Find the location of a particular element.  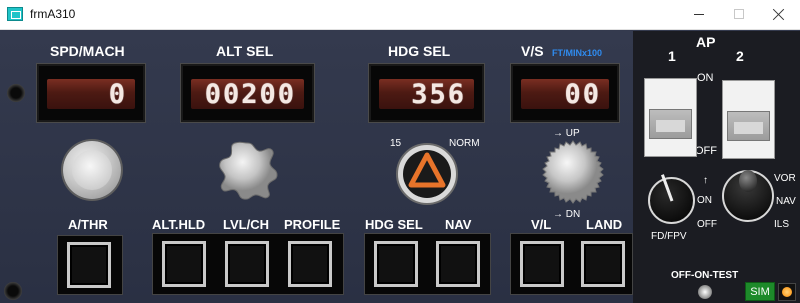

sim-badge: SIM is located at coordinates (760, 291).